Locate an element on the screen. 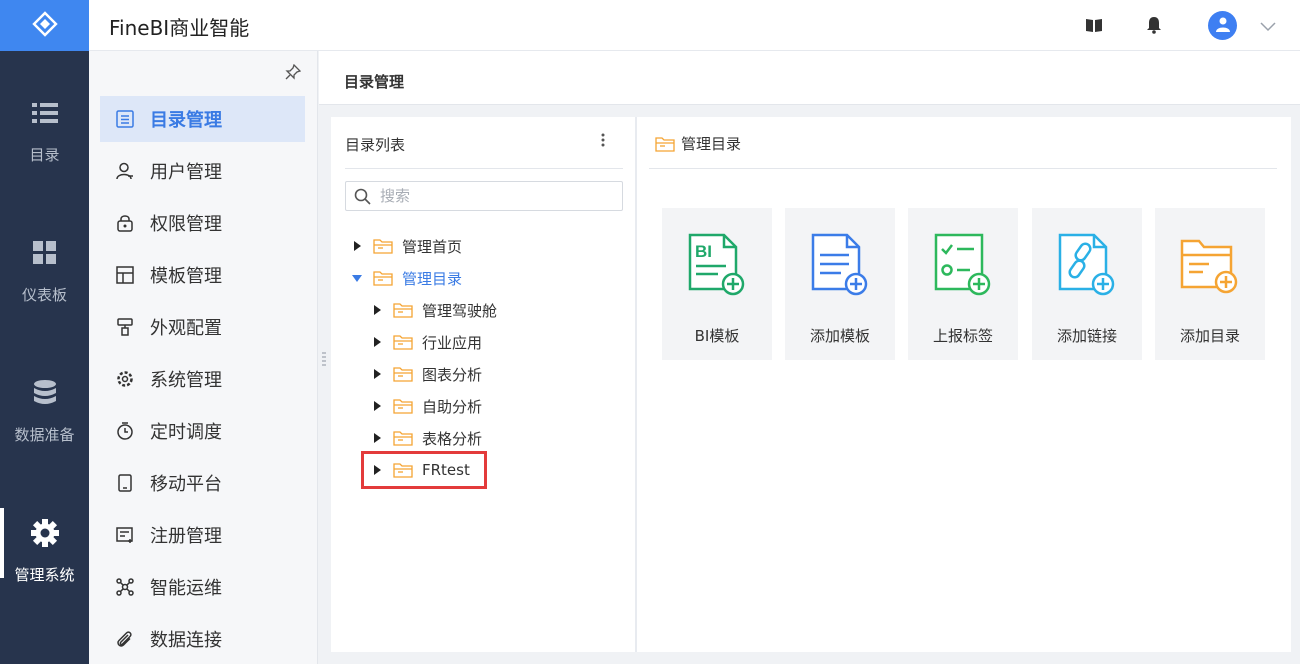 This screenshot has width=1300, height=664. register-icon is located at coordinates (125, 535).